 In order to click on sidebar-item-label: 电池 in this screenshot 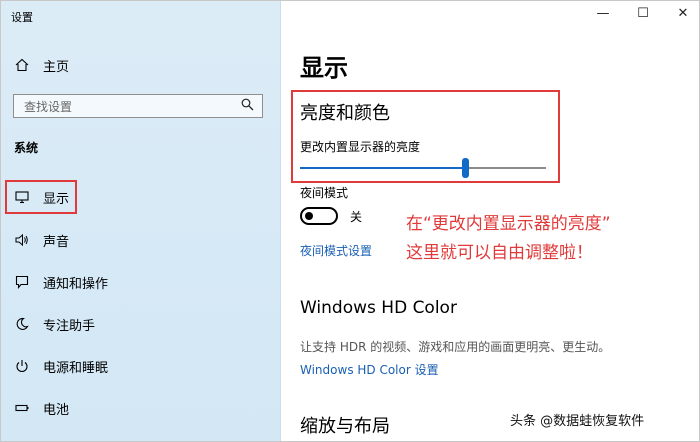, I will do `click(56, 410)`.